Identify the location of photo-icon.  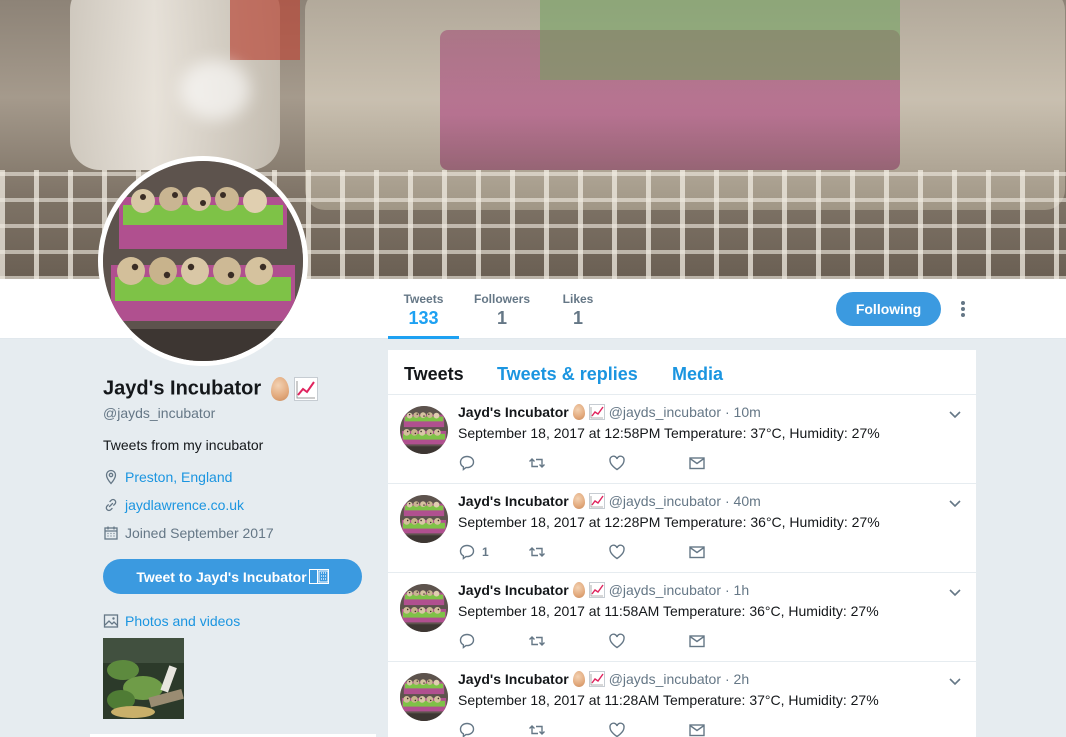
(111, 621).